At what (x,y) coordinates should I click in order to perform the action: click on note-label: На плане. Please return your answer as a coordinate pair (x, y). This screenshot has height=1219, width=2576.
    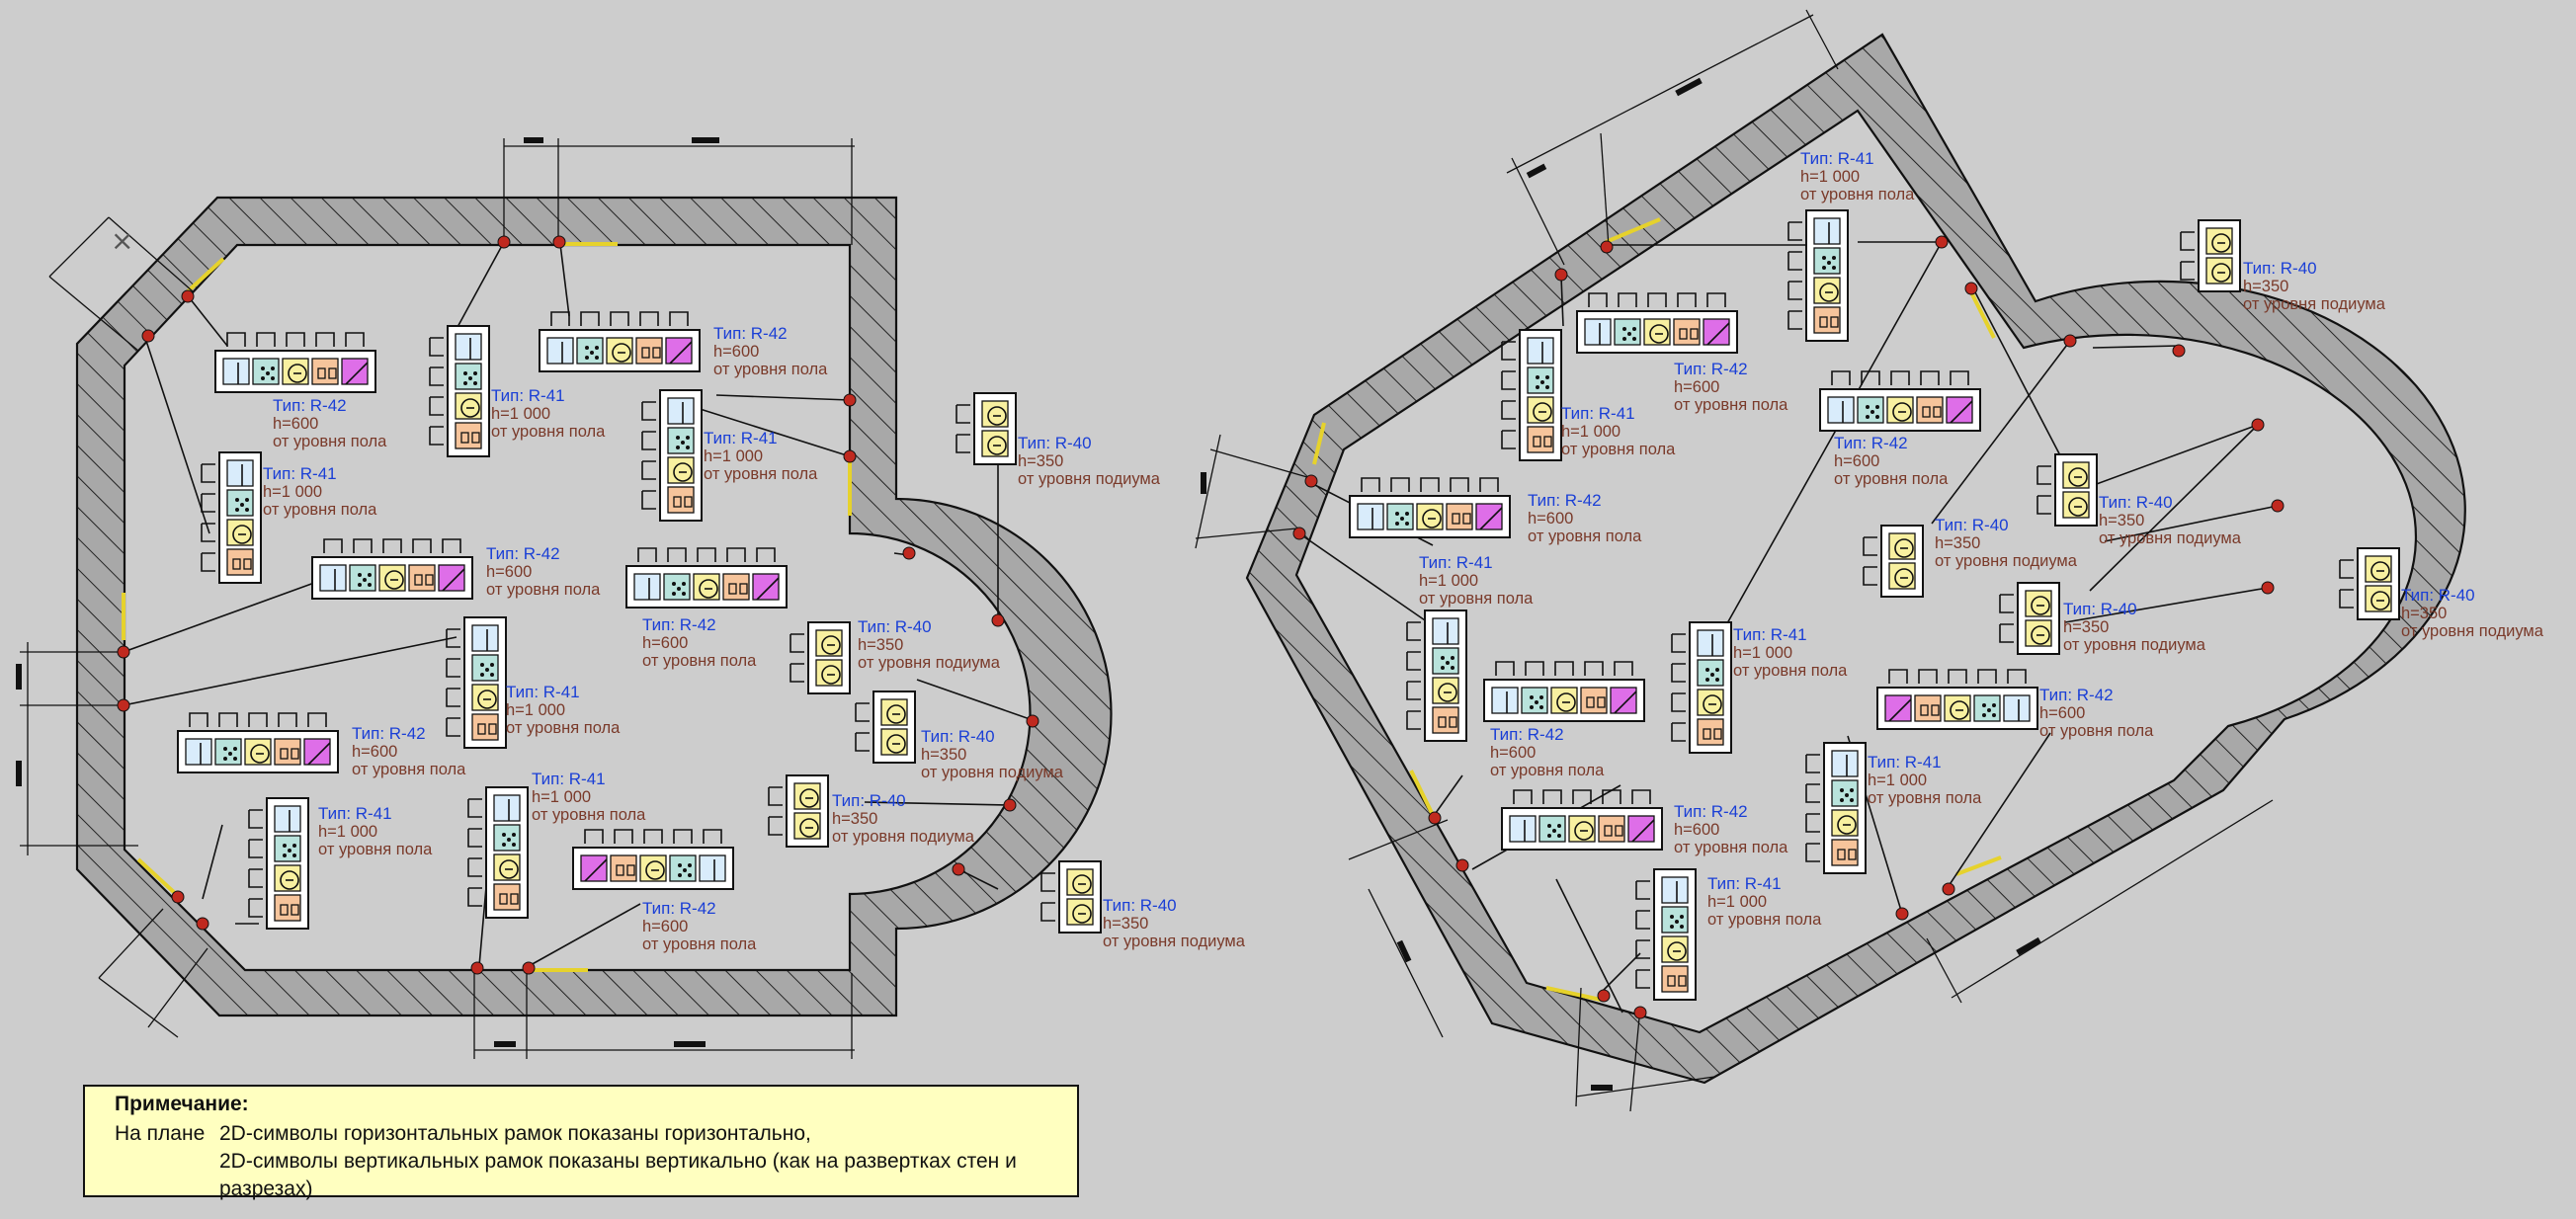
    Looking at the image, I should click on (160, 1133).